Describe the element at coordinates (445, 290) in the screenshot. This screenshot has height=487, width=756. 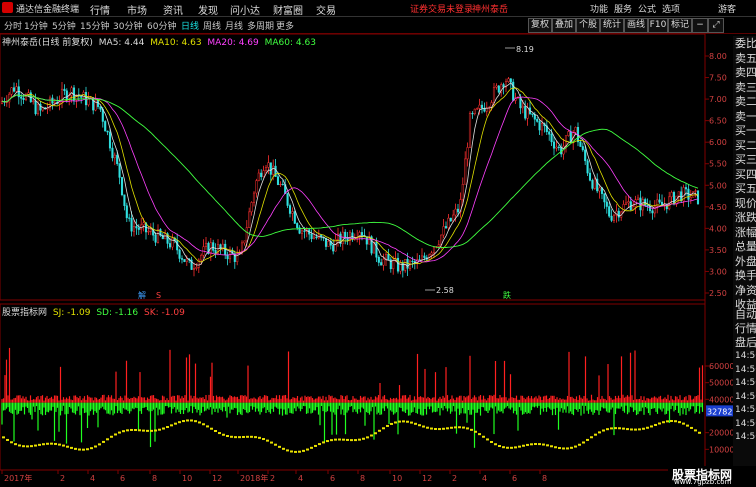
I see `low-label: 2.58` at that location.